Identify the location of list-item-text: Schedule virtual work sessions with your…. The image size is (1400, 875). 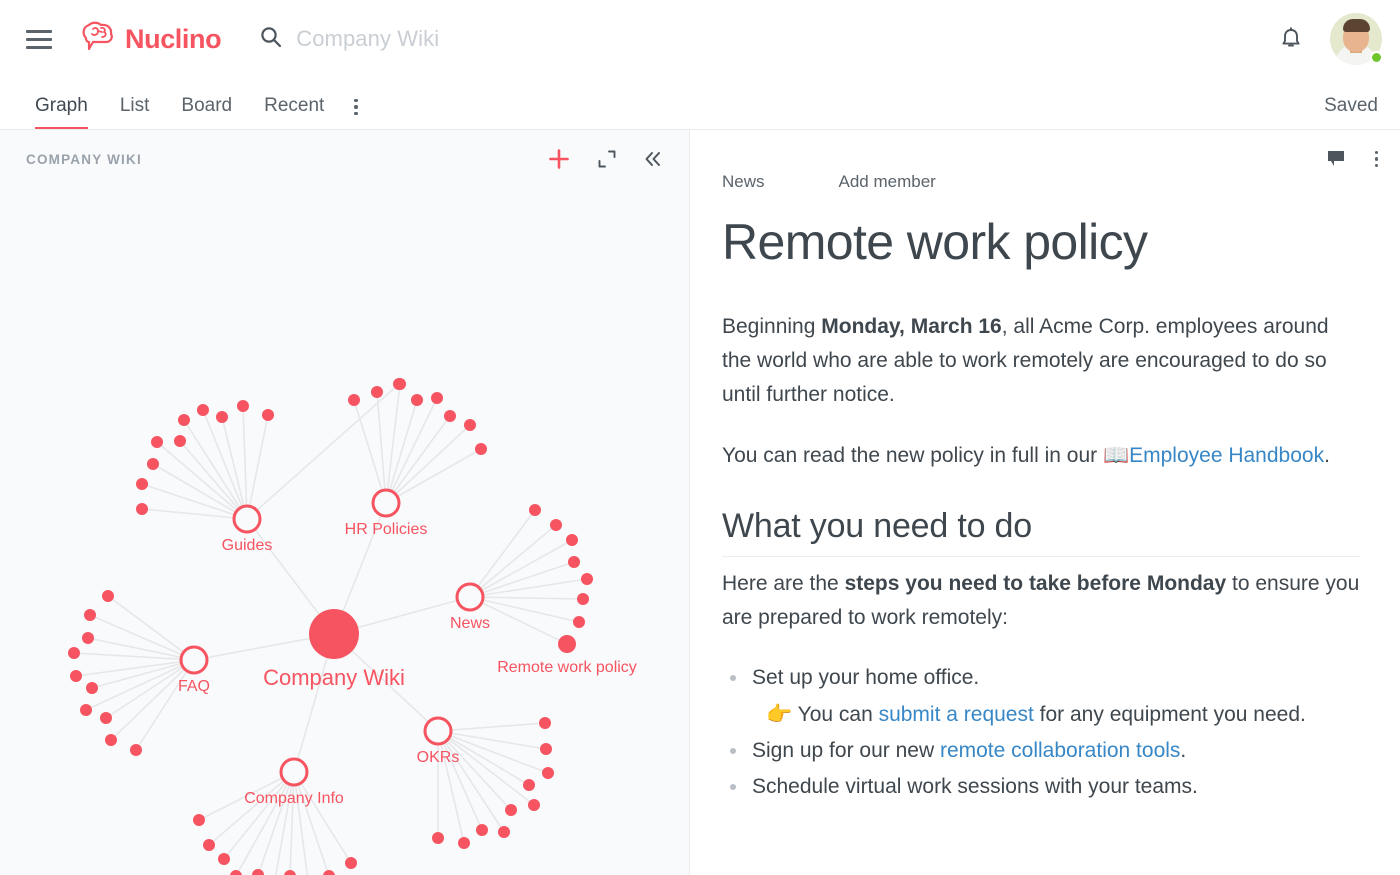
(975, 787).